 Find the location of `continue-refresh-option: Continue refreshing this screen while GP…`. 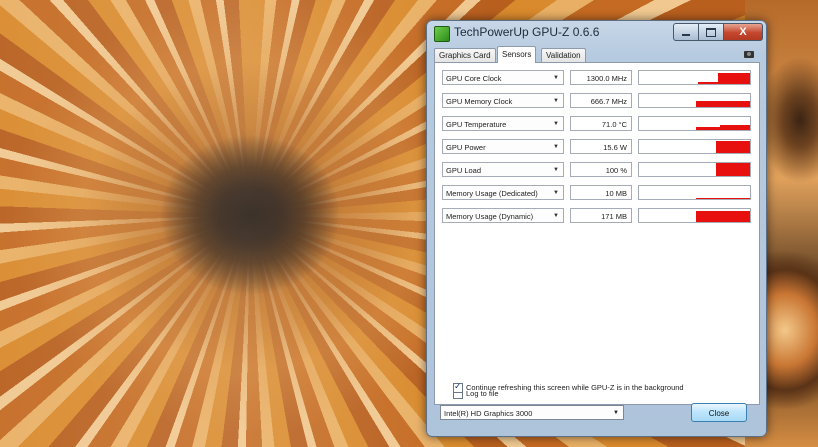

continue-refresh-option: Continue refreshing this screen while GP… is located at coordinates (568, 387).